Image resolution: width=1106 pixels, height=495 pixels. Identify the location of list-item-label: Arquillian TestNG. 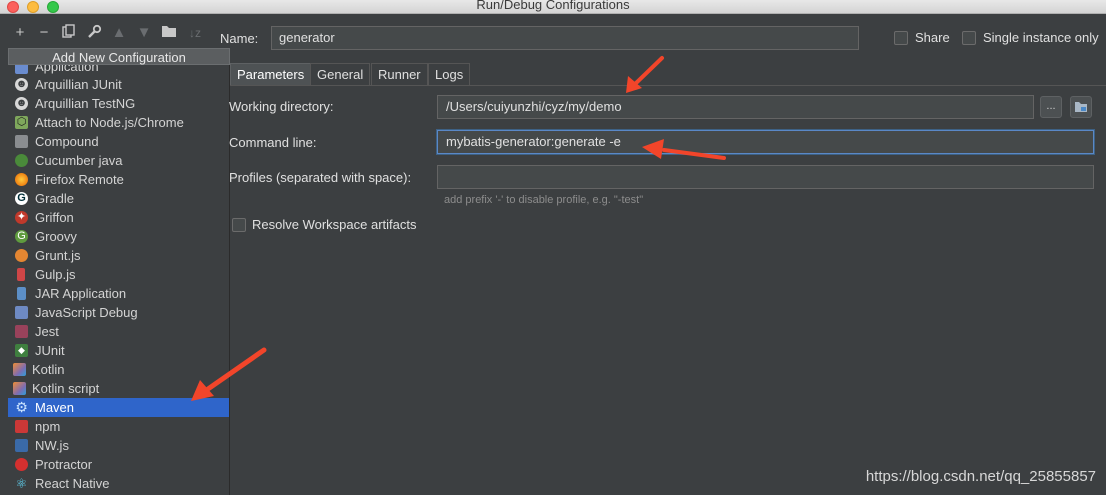
(85, 103).